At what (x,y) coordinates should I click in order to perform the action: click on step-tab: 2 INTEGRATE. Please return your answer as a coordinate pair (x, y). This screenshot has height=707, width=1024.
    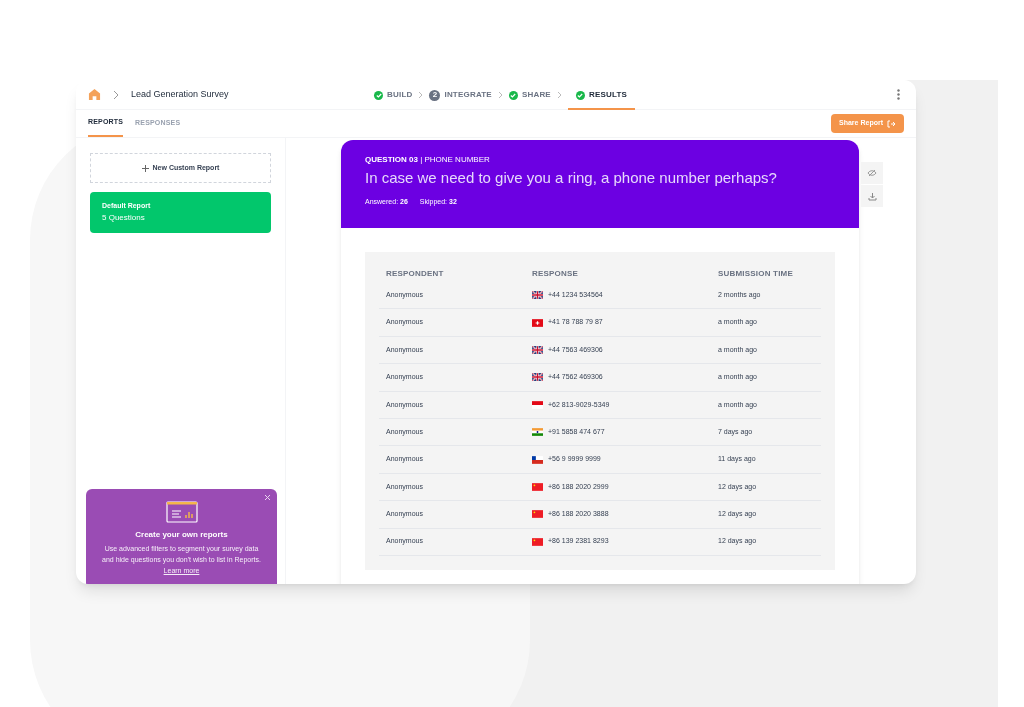
    Looking at the image, I should click on (460, 95).